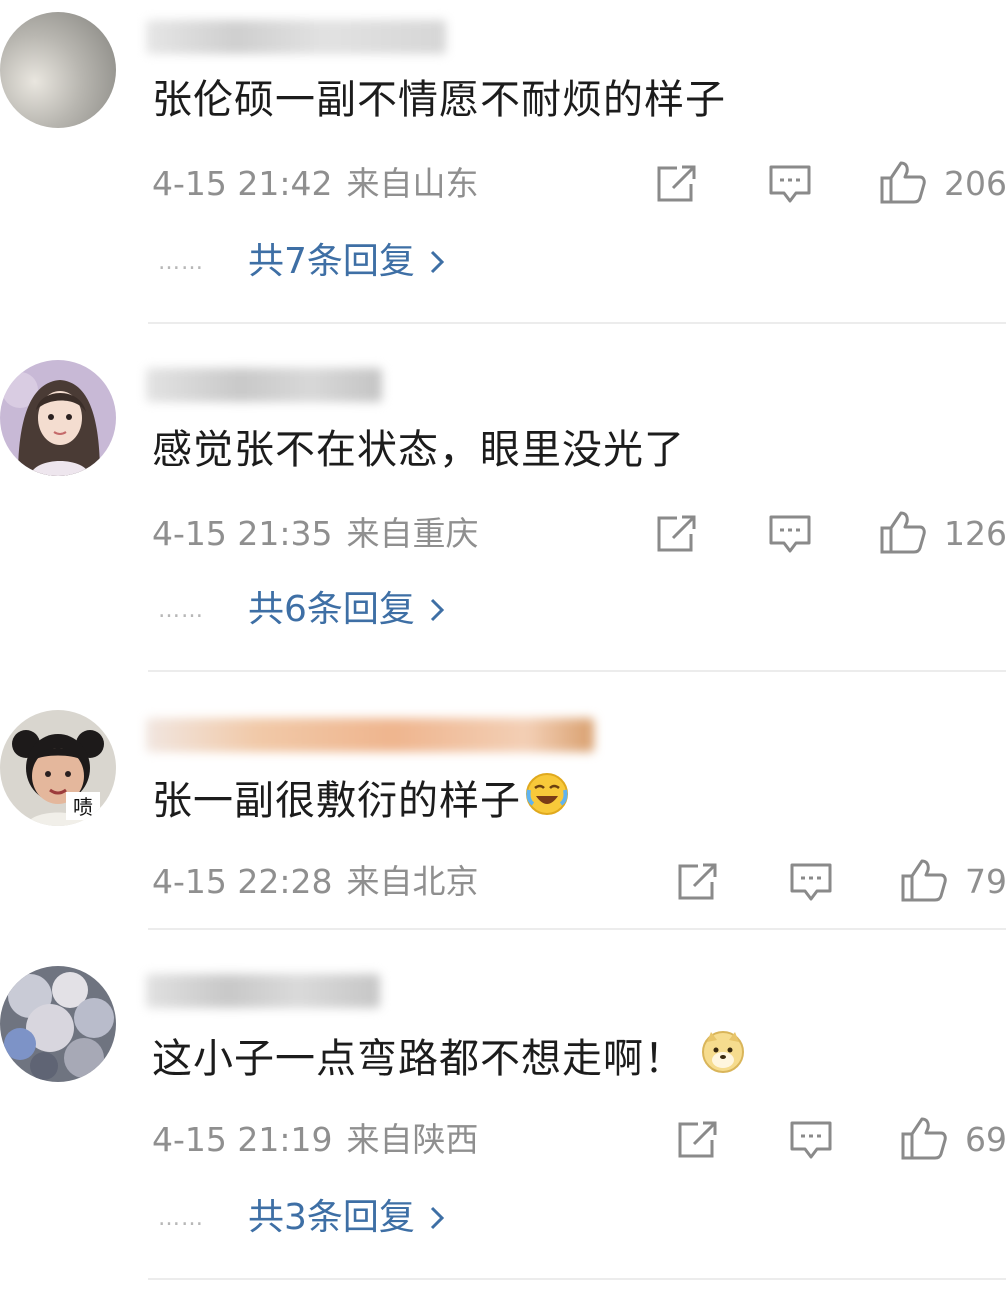 This screenshot has width=1006, height=1291. Describe the element at coordinates (412, 881) in the screenshot. I see `comment-location: 来自北京` at that location.